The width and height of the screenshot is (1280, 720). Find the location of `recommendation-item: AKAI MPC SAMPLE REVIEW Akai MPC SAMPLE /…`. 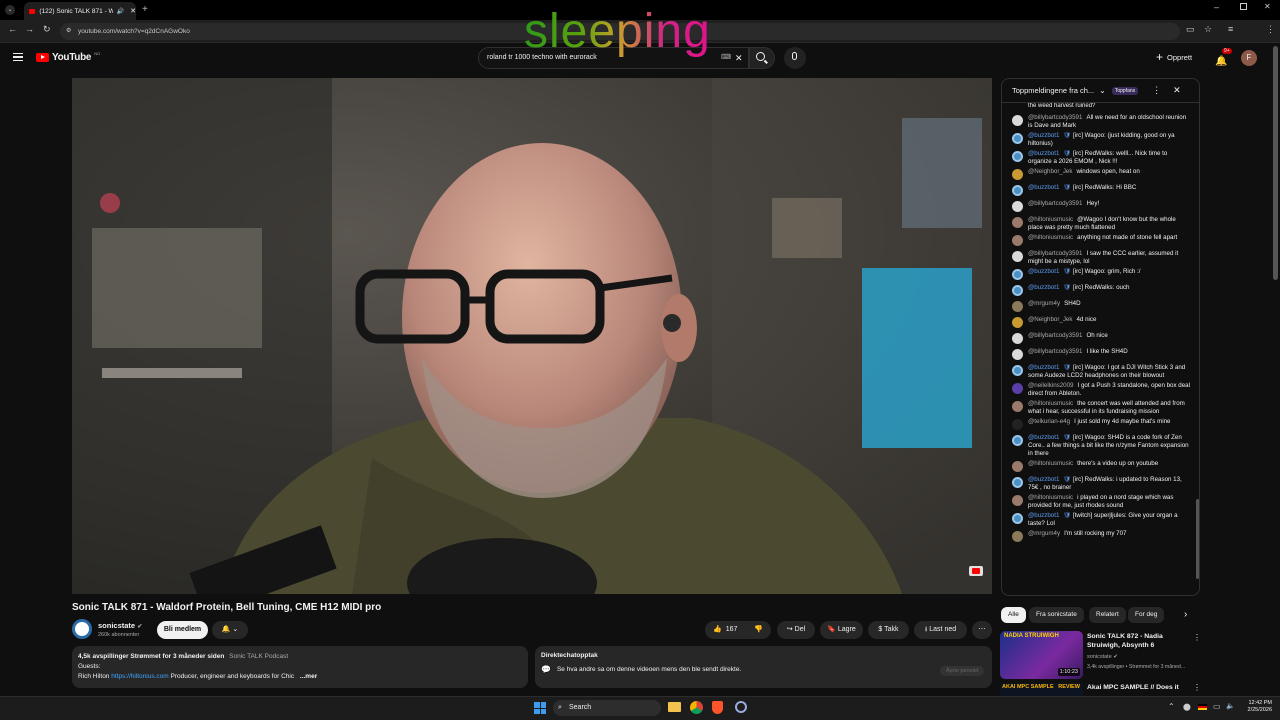

recommendation-item: AKAI MPC SAMPLE REVIEW Akai MPC SAMPLE /… is located at coordinates (1100, 689).